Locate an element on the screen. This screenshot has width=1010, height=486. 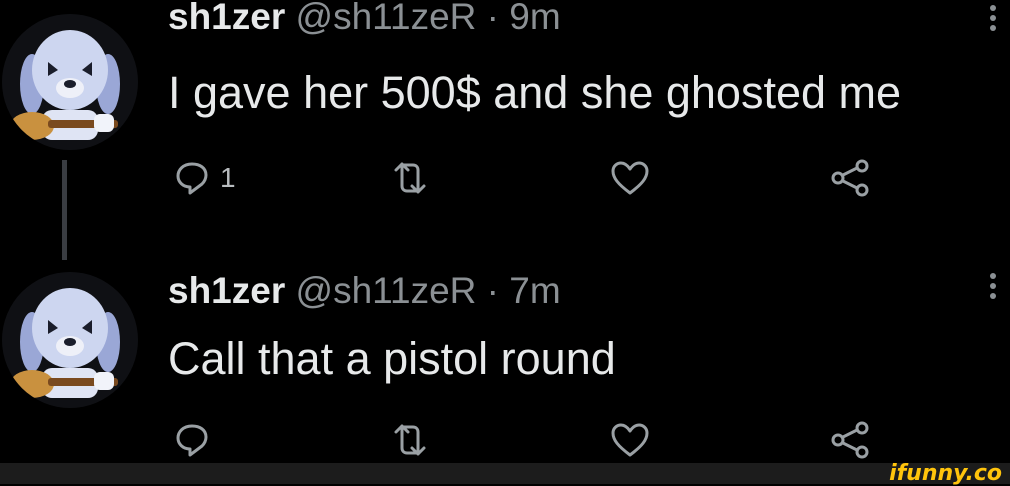
tweet-text: Call that a pistol round is located at coordinates (392, 358).